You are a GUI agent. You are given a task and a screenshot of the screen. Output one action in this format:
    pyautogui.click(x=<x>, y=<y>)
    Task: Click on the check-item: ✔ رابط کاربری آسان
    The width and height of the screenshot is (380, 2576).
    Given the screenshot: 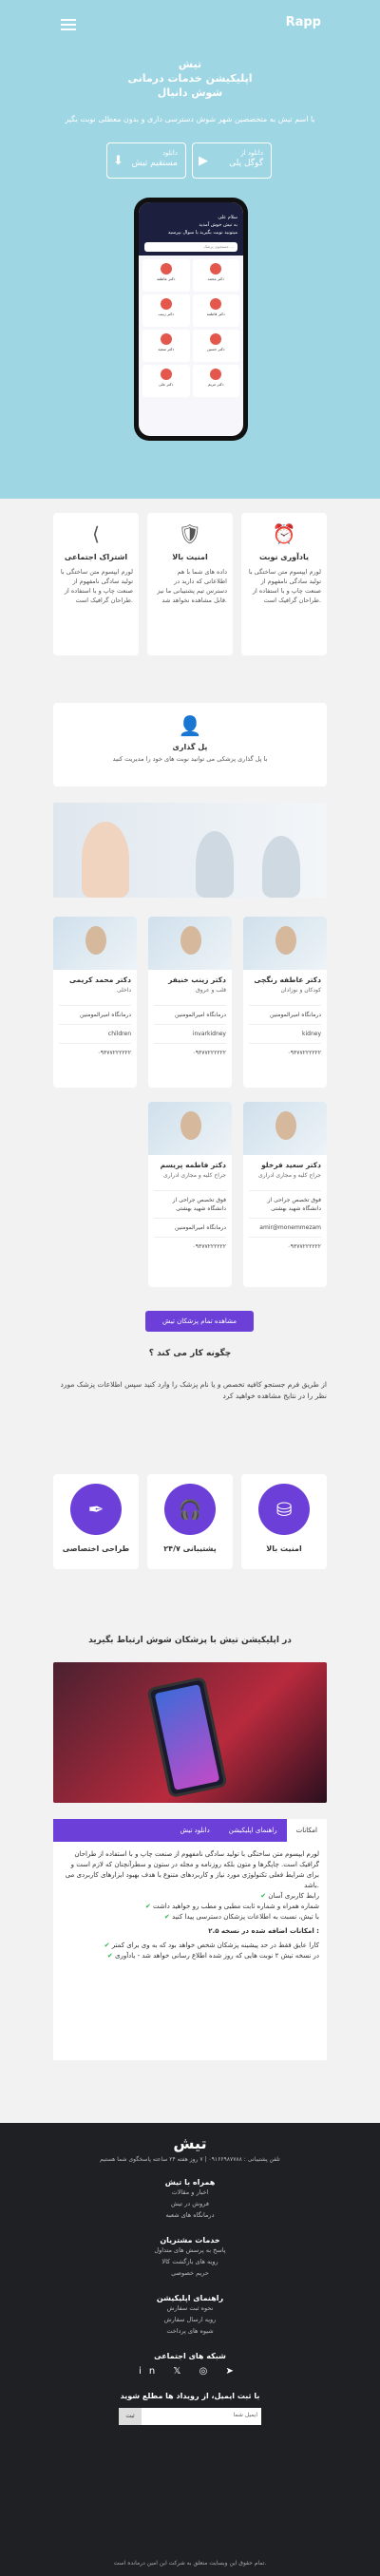 What is the action you would take?
    pyautogui.click(x=289, y=1896)
    